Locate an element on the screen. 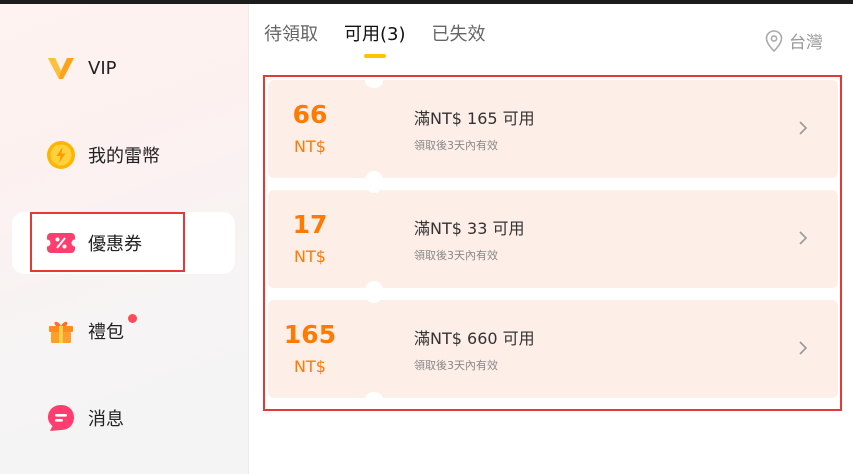  sidebar-item-label: 消息 is located at coordinates (106, 419).